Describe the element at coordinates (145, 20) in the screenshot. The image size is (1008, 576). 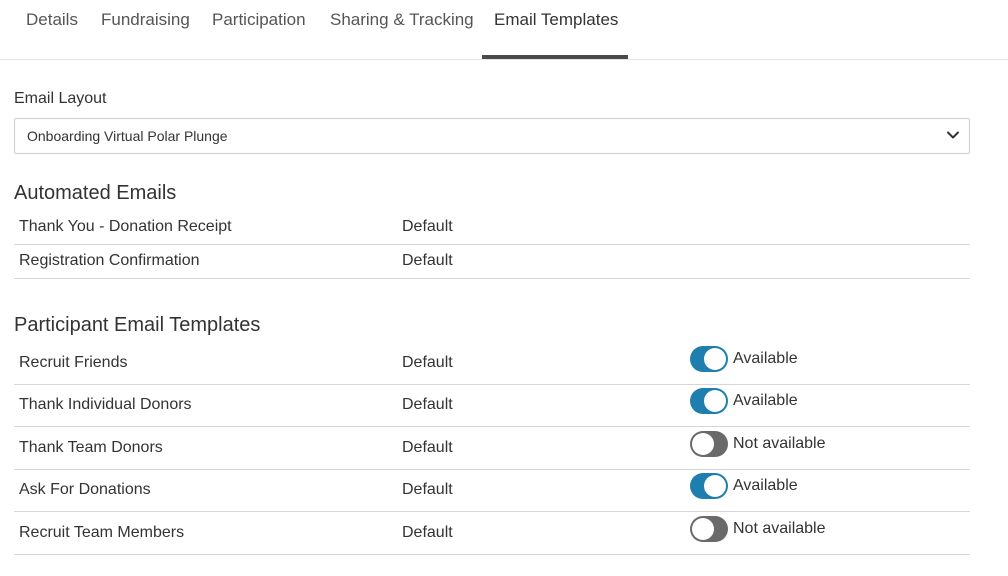
I see `tab-fundraising: Fundraising` at that location.